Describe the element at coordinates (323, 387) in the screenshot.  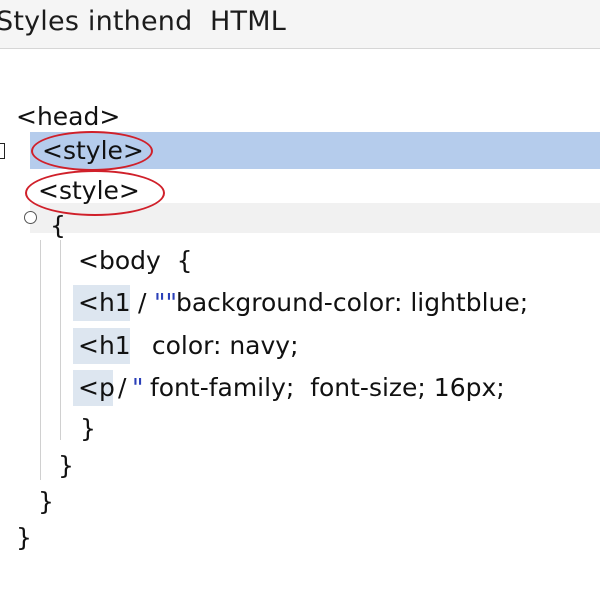
I see `code-text: font-family; font-size; 16px;` at that location.